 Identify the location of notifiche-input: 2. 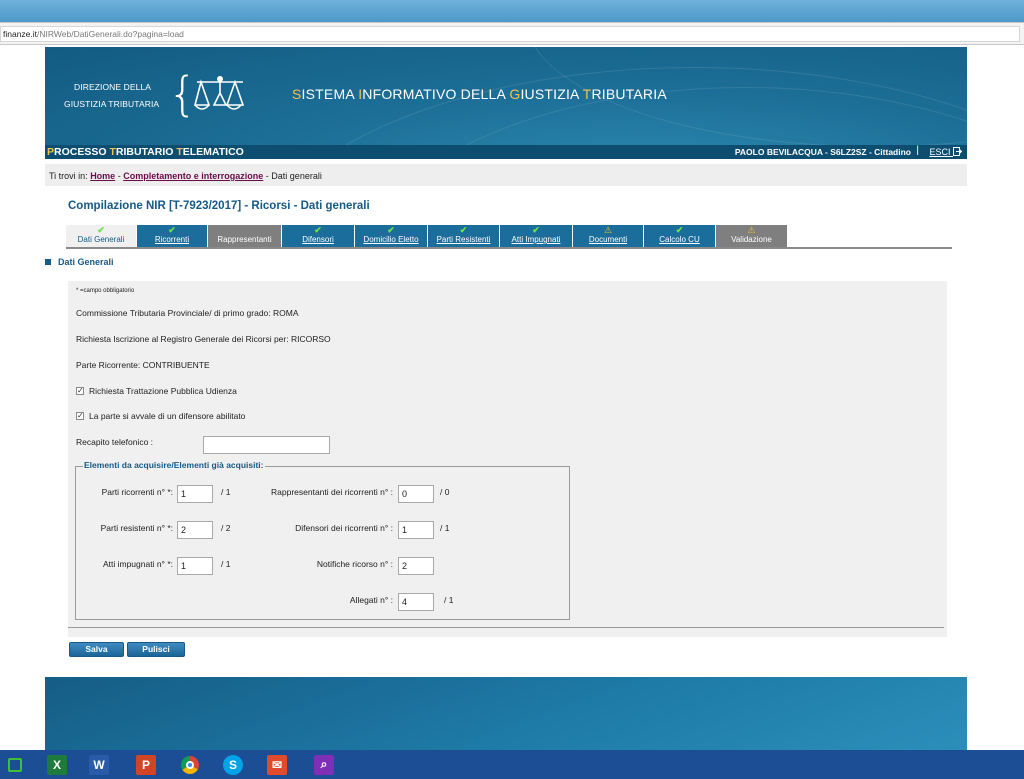
(416, 566).